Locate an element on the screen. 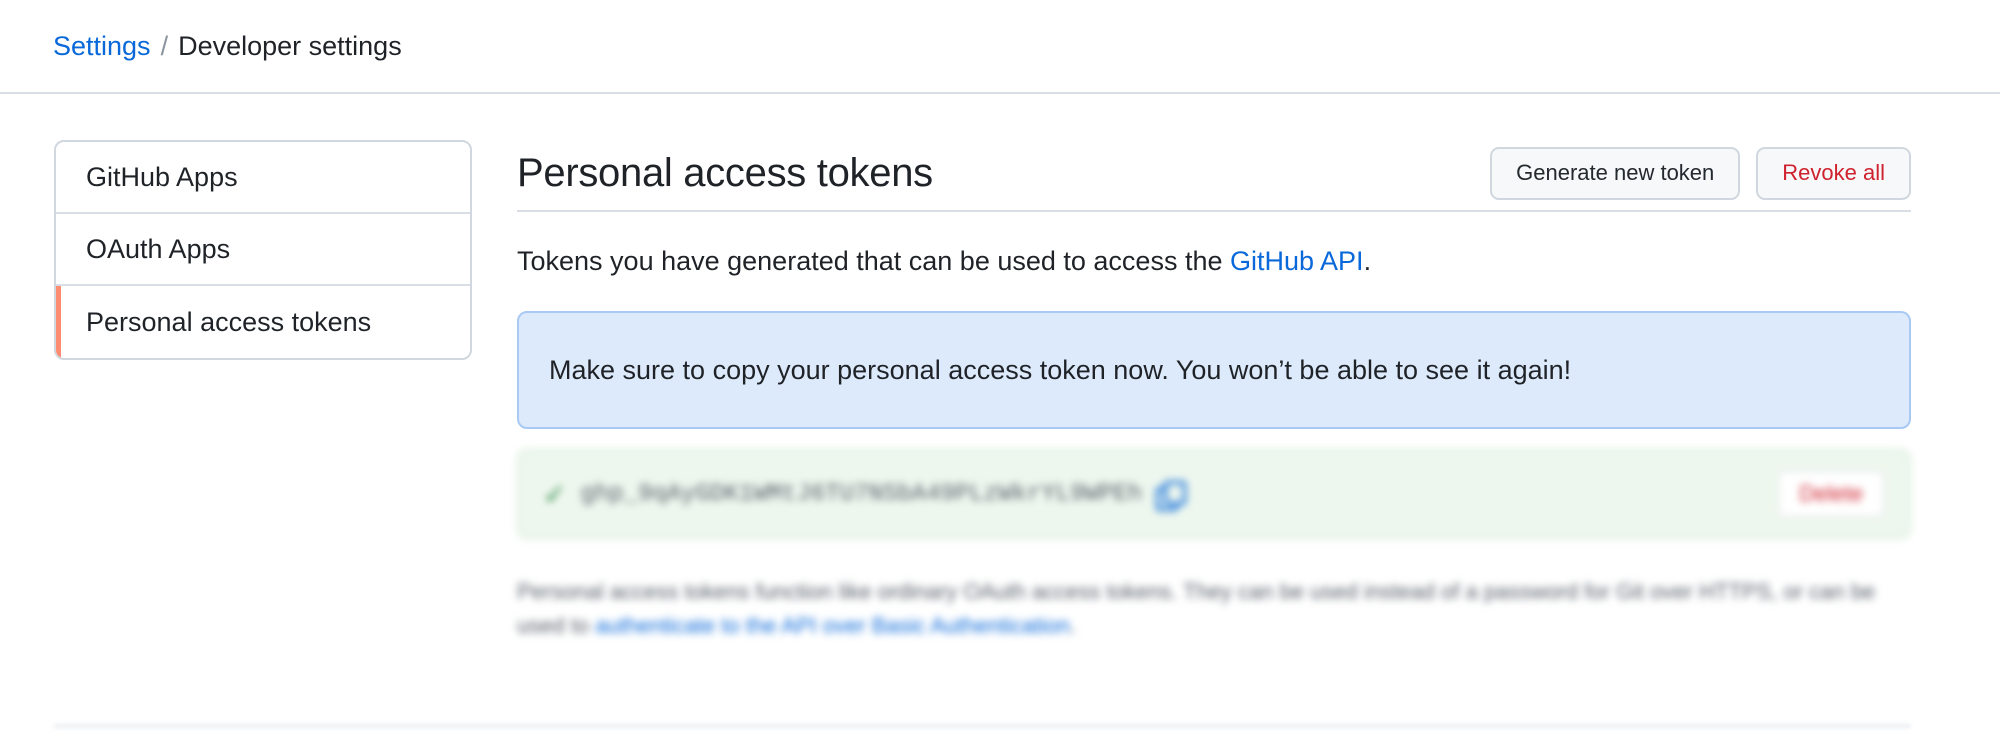 This screenshot has height=746, width=2000. check-icon: ✓ is located at coordinates (555, 494).